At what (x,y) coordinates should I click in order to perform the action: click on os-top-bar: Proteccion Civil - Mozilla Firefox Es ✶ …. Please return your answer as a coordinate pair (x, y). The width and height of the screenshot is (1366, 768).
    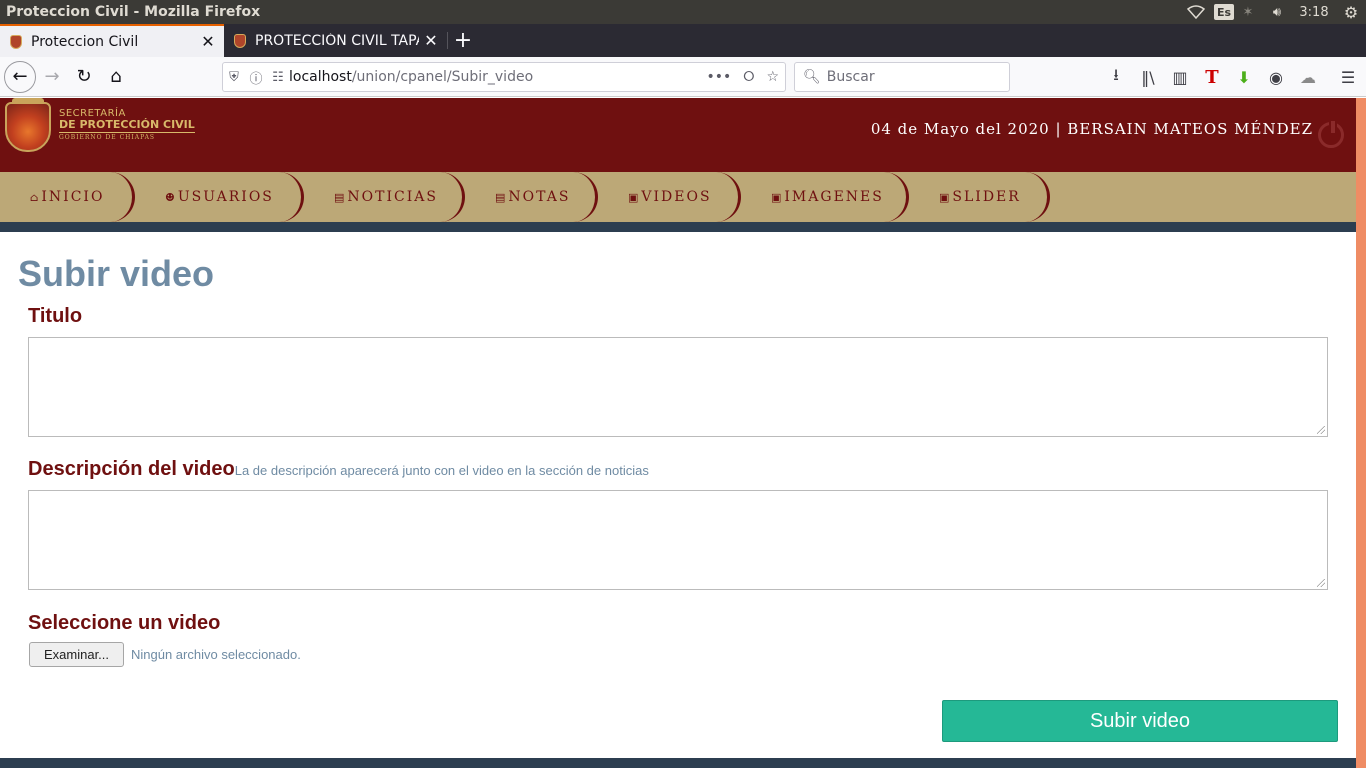
    Looking at the image, I should click on (683, 12).